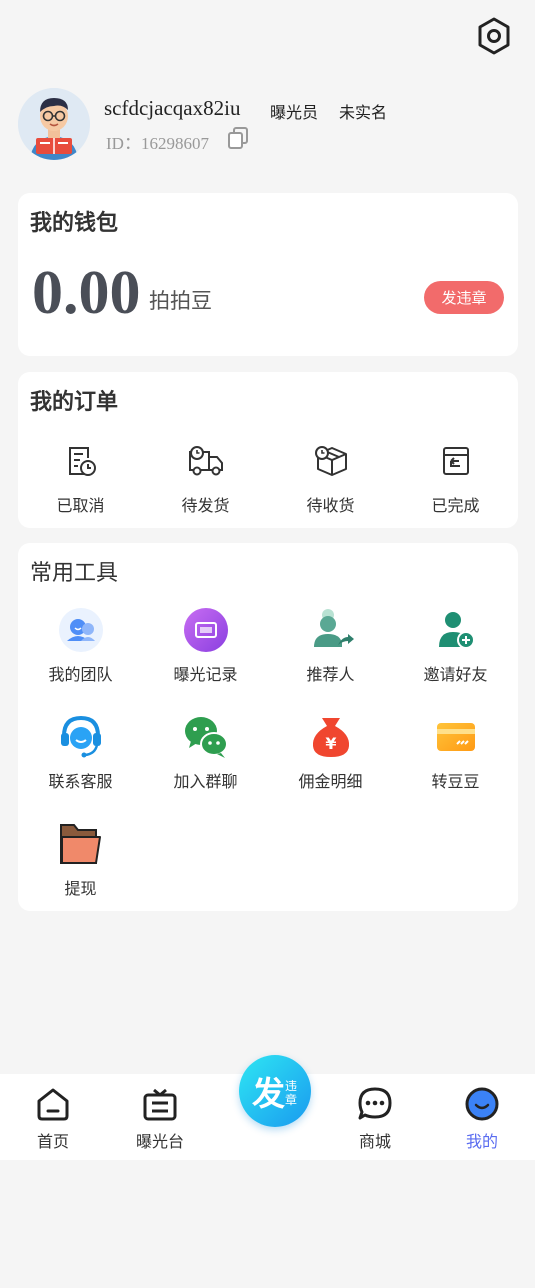 The height and width of the screenshot is (1288, 535). What do you see at coordinates (455, 505) in the screenshot?
I see `order-label: 已完成` at bounding box center [455, 505].